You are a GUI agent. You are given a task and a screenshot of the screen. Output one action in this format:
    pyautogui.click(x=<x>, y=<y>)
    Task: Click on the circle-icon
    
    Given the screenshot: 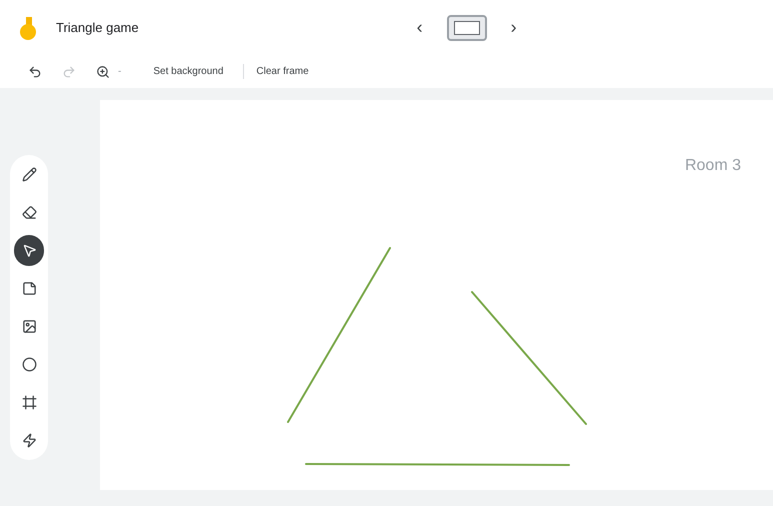 What is the action you would take?
    pyautogui.click(x=29, y=364)
    